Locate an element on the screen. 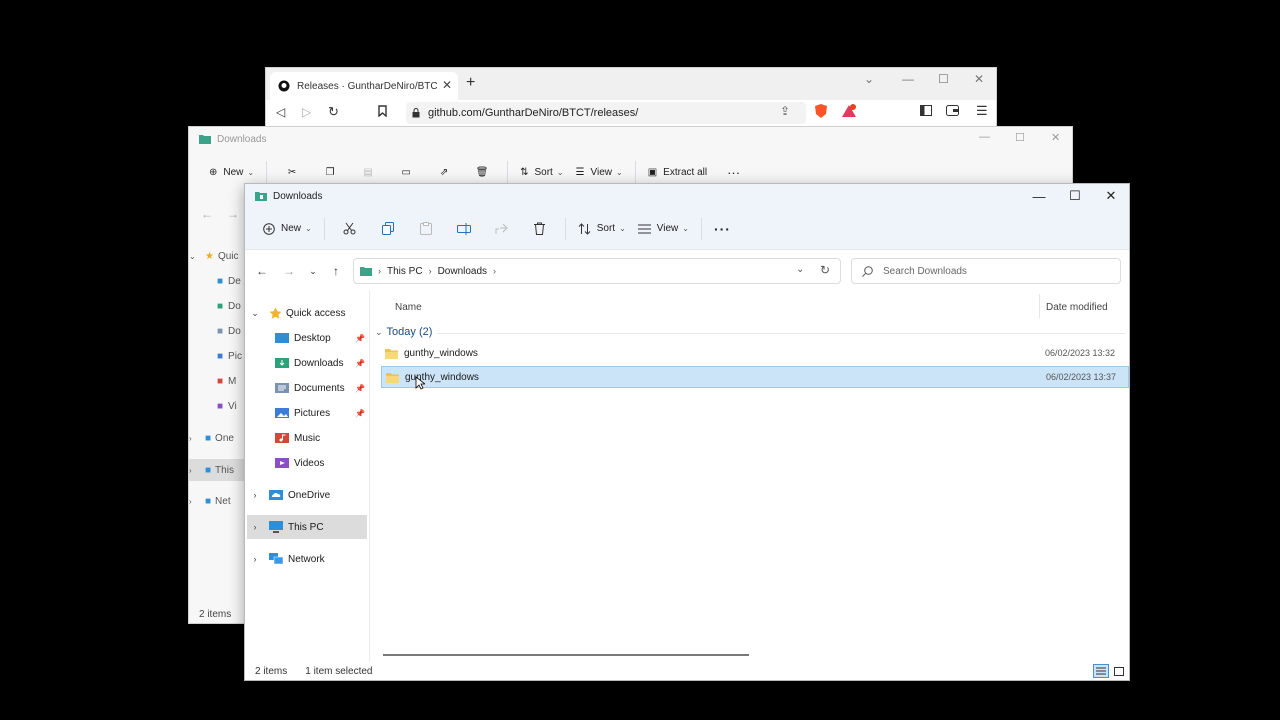 The height and width of the screenshot is (720, 1280). address-dropdown-icon: ⌄ is located at coordinates (800, 269).